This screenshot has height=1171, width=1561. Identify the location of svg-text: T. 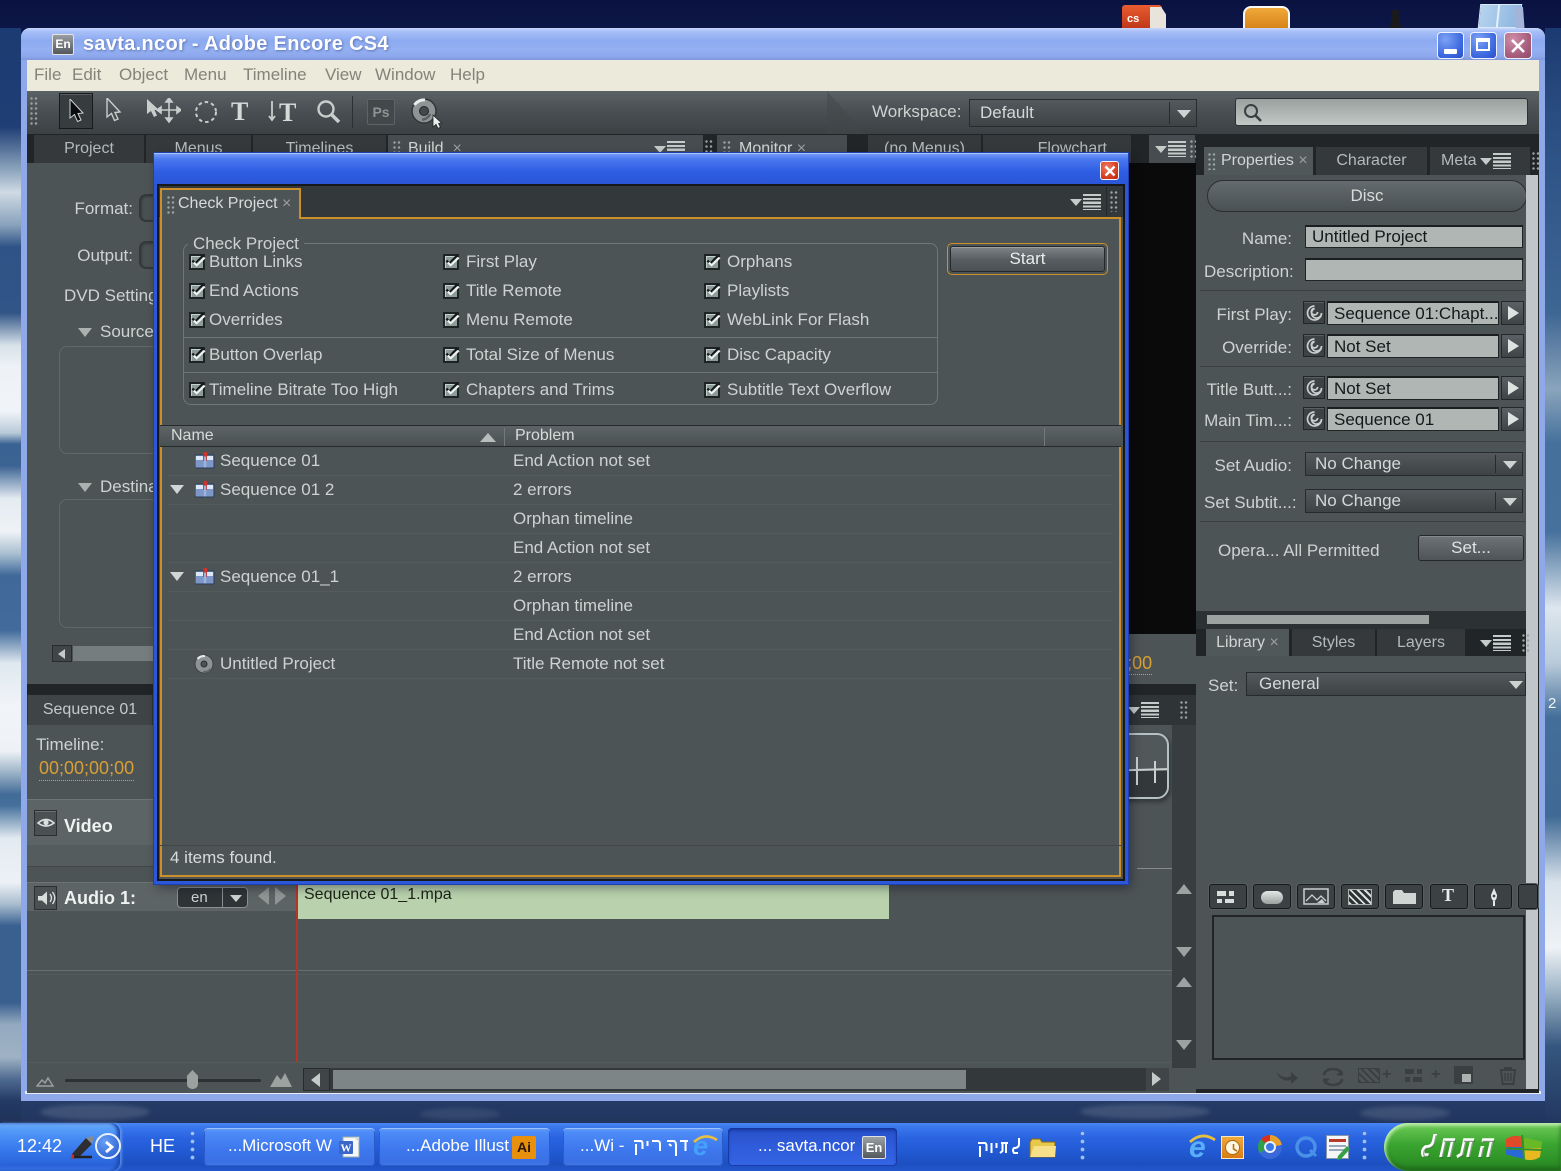
(287, 112).